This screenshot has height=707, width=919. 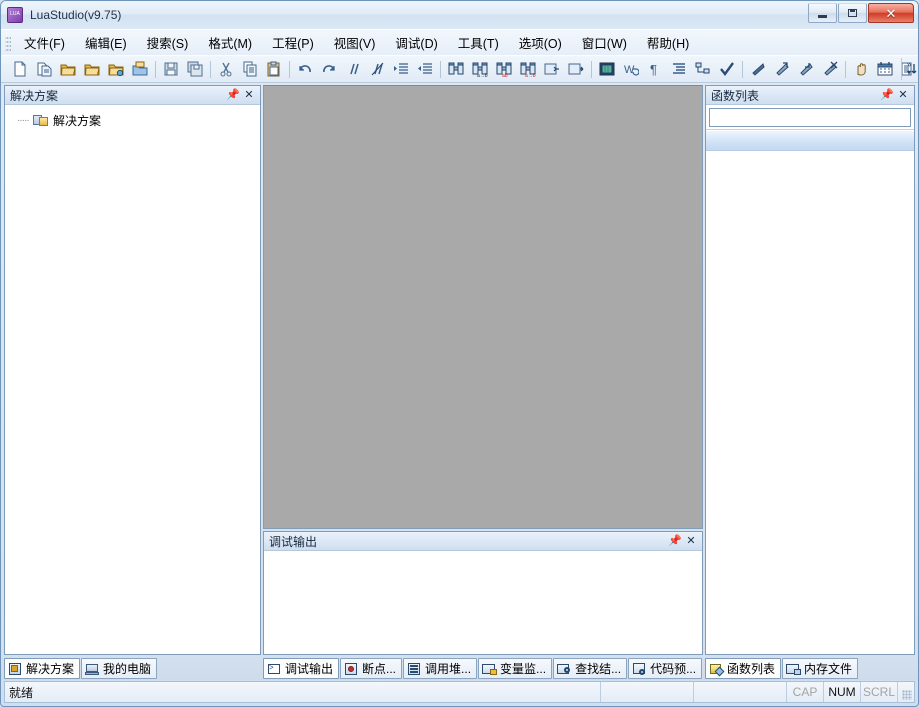 I want to click on lua-app-icon, so click(x=15, y=15).